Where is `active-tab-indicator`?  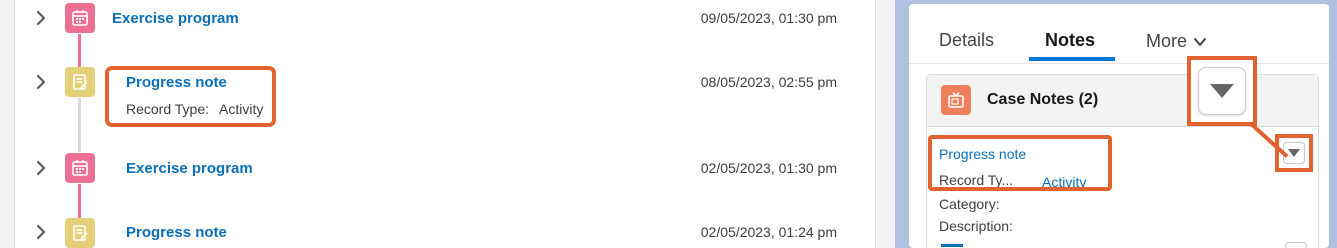 active-tab-indicator is located at coordinates (1072, 59).